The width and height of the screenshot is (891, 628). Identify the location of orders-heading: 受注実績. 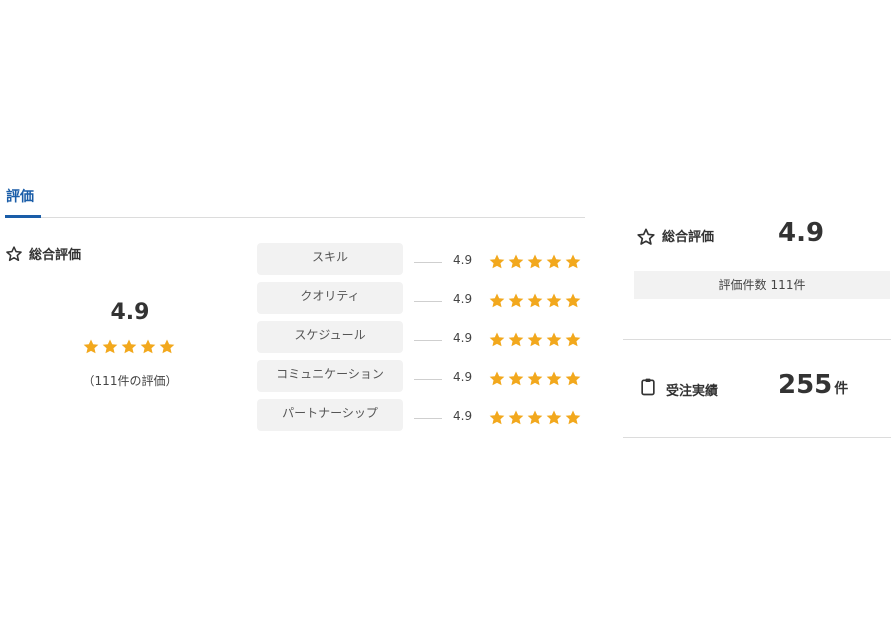
(678, 389).